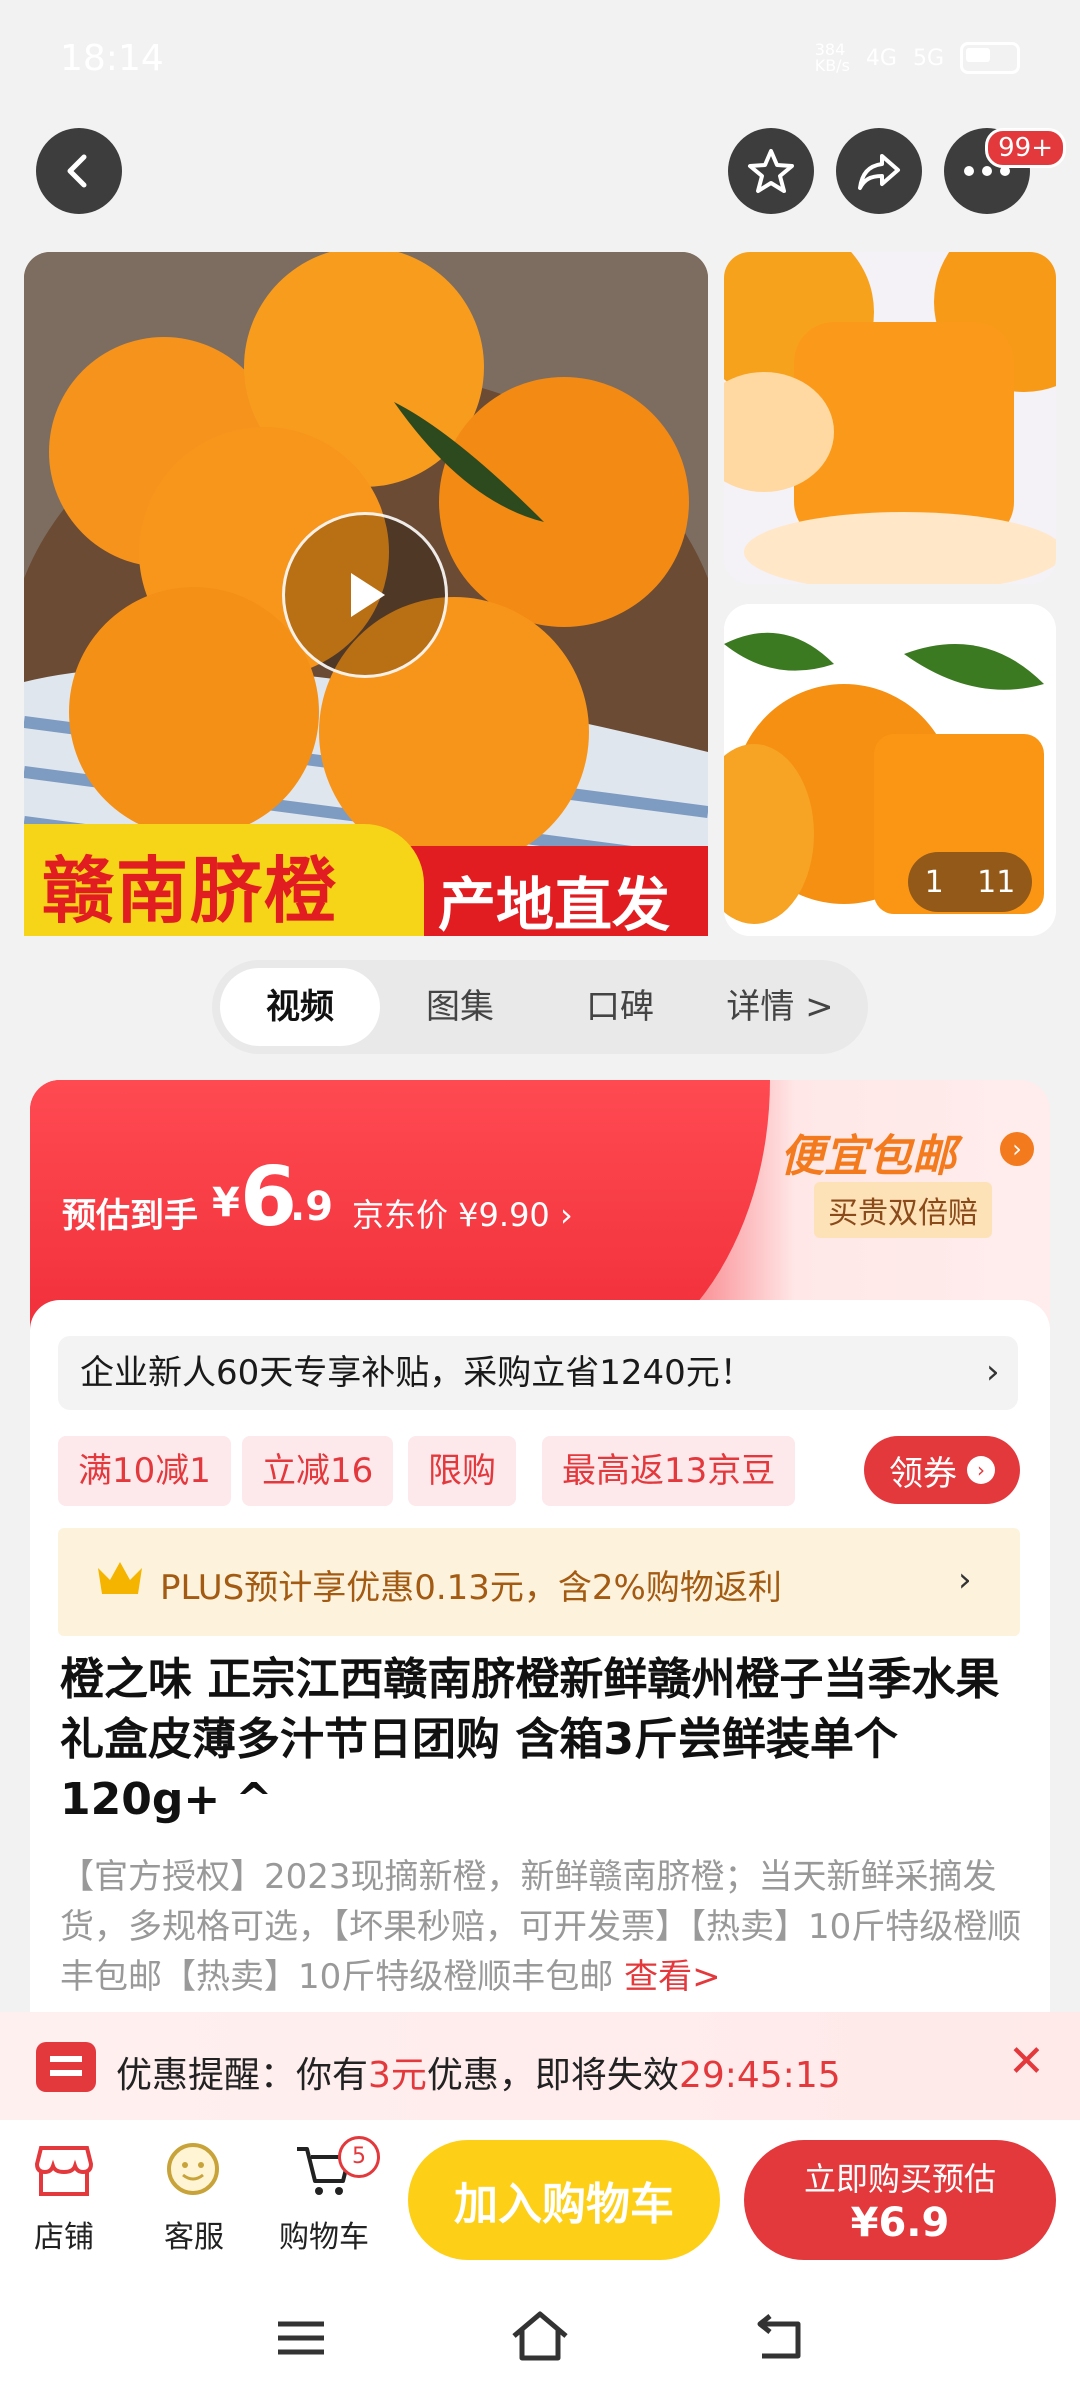 The image size is (1080, 2400). Describe the element at coordinates (832, 57) in the screenshot. I see `net-speed: 384 KB/s` at that location.